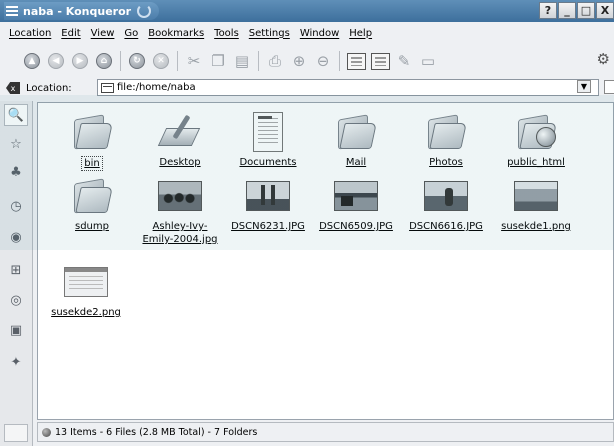 This screenshot has width=614, height=446. What do you see at coordinates (348, 87) in the screenshot?
I see `location-input: file:/home/naba` at bounding box center [348, 87].